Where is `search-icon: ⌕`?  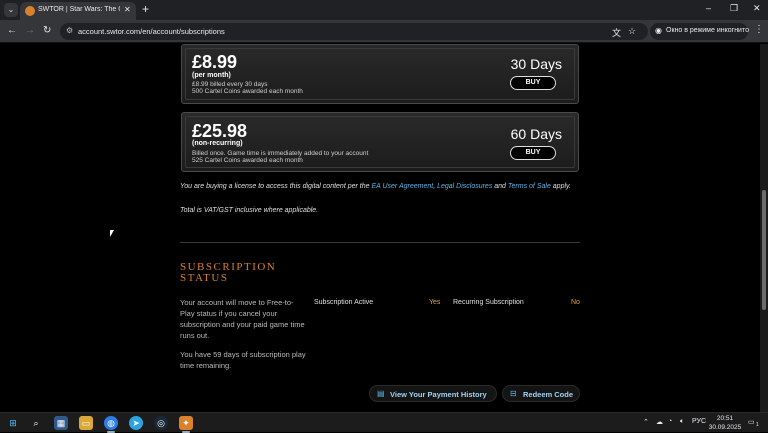 search-icon: ⌕ is located at coordinates (36, 423).